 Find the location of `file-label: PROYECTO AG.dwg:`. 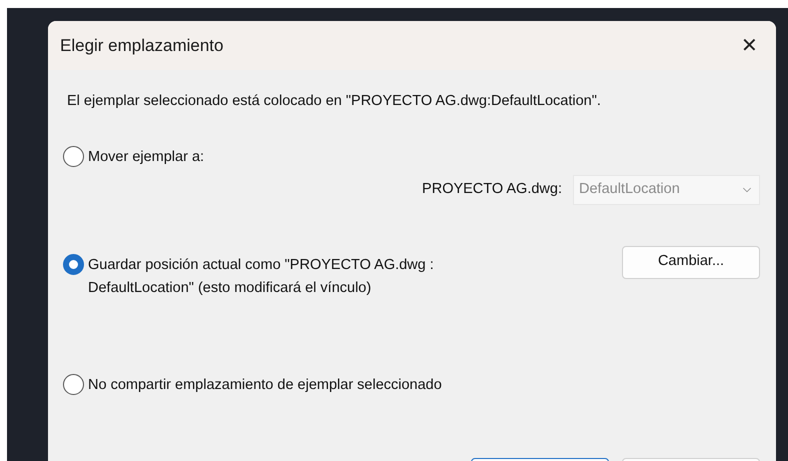

file-label: PROYECTO AG.dwg: is located at coordinates (492, 189).